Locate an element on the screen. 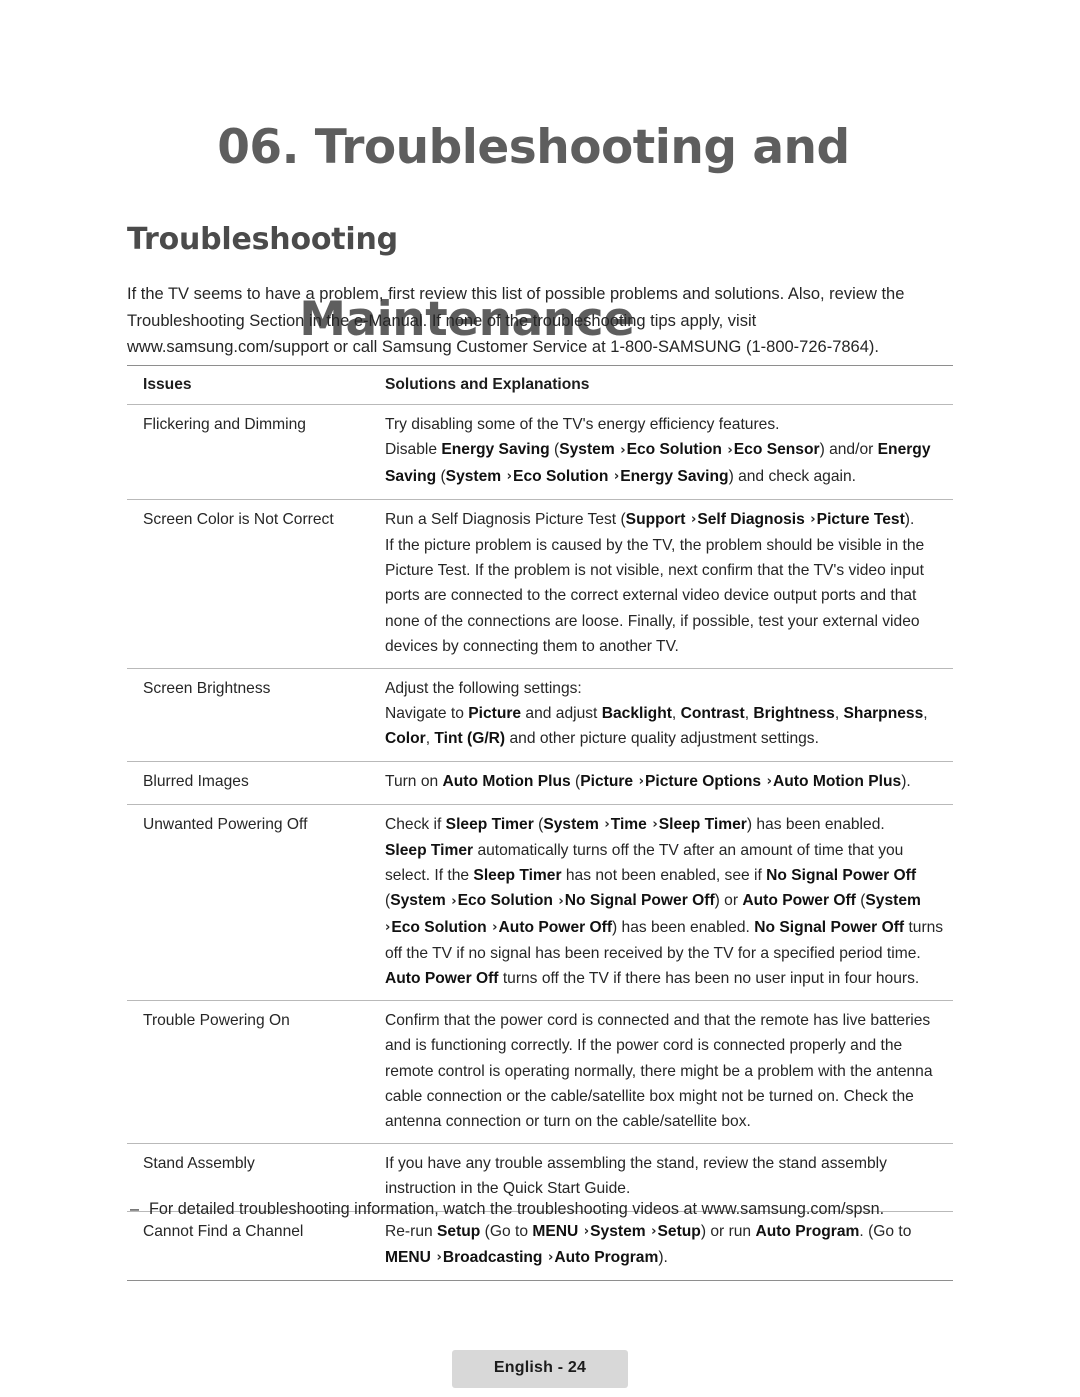  page-number-badge: English - 24 is located at coordinates (540, 1369).